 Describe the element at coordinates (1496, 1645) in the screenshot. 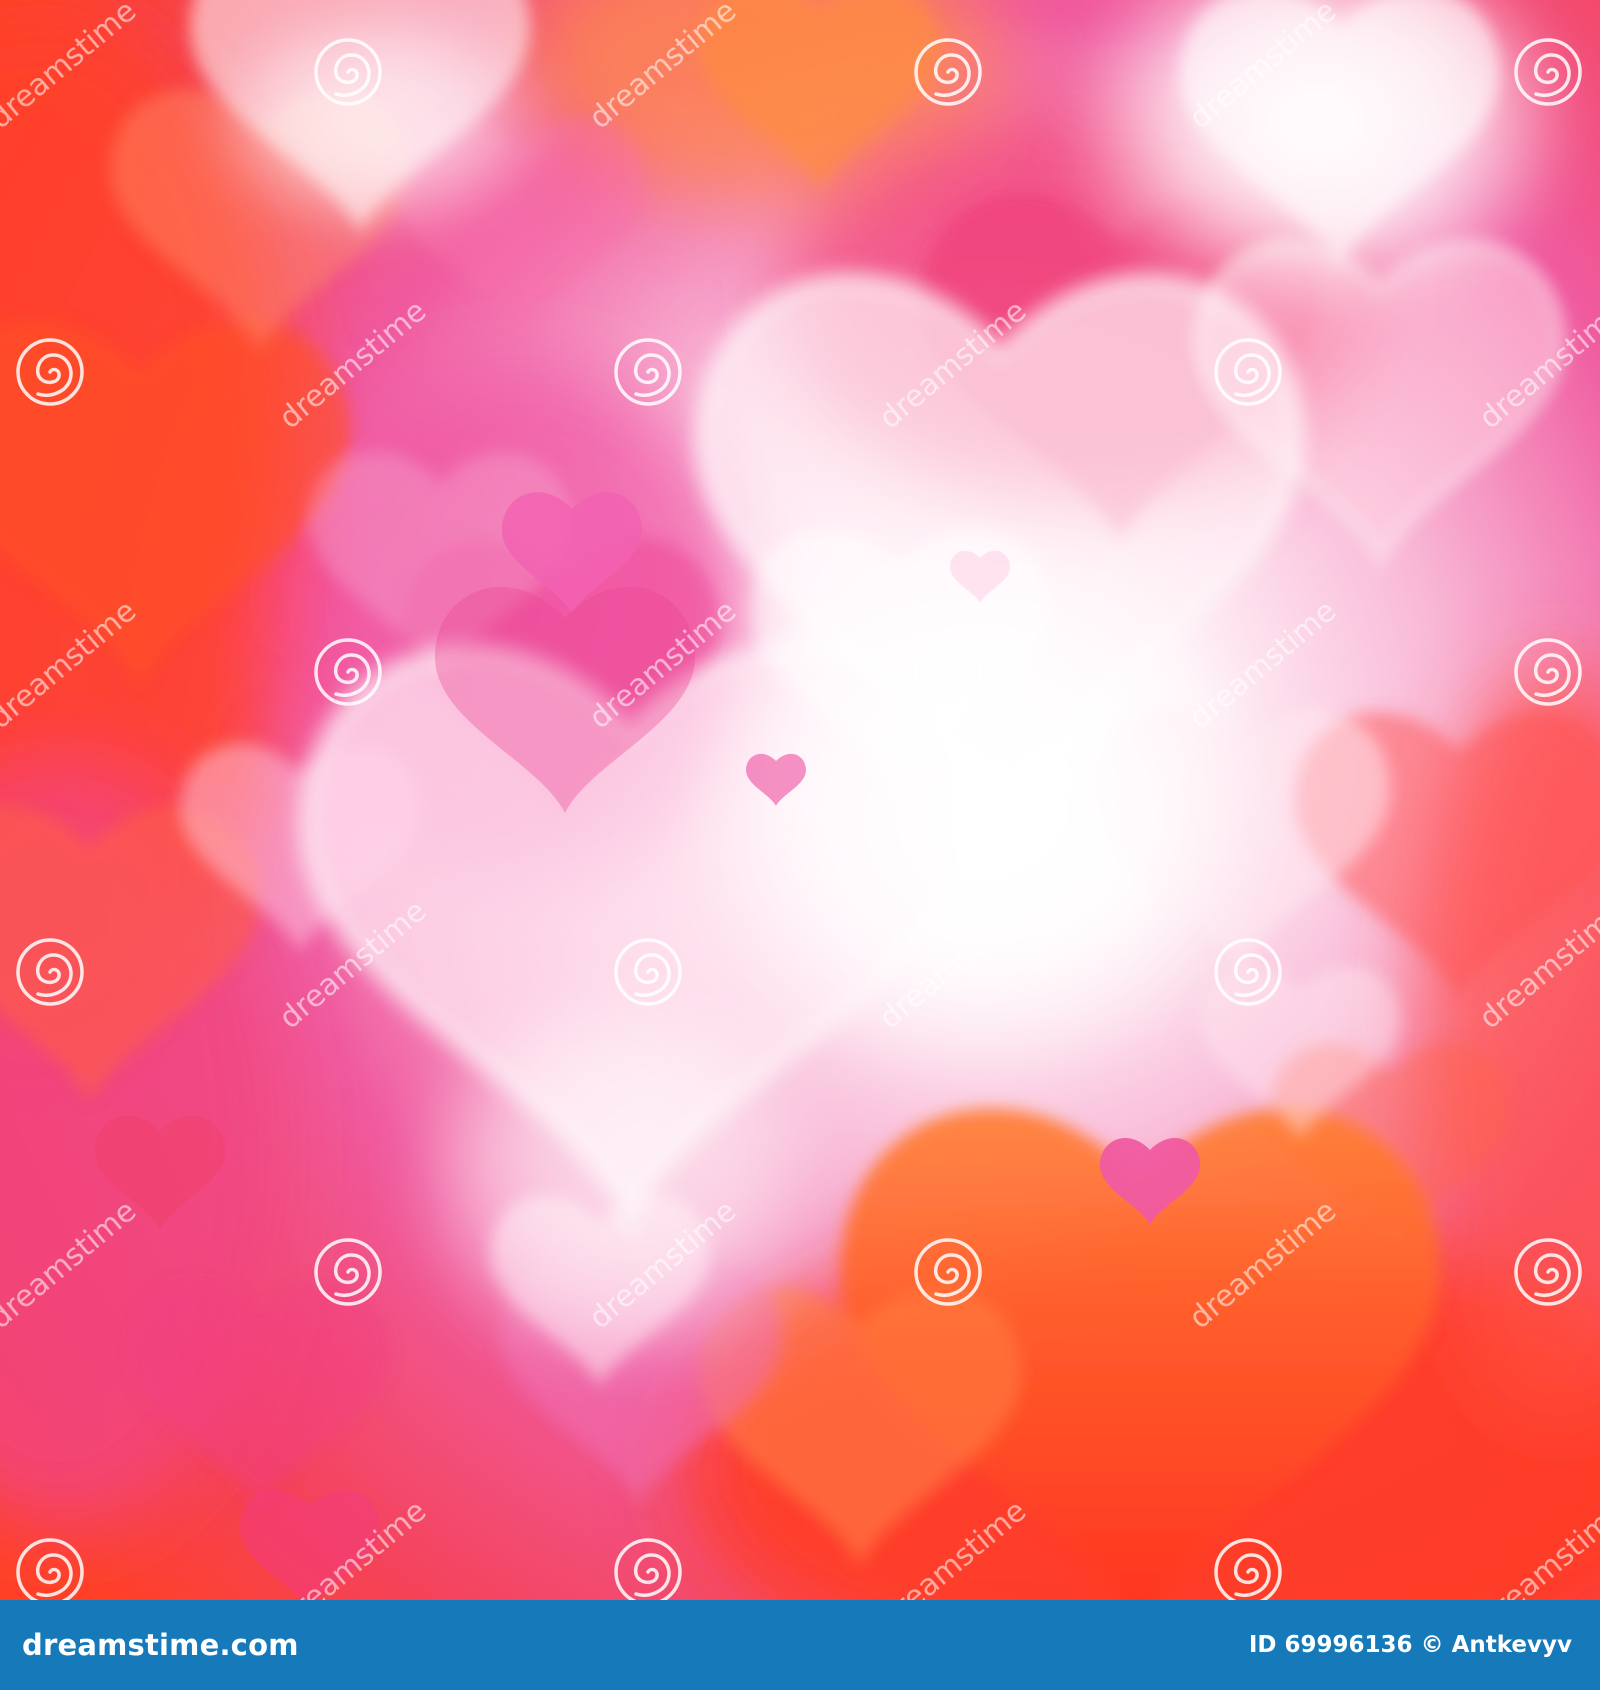

I see `image-credit: © Antkevyv` at that location.